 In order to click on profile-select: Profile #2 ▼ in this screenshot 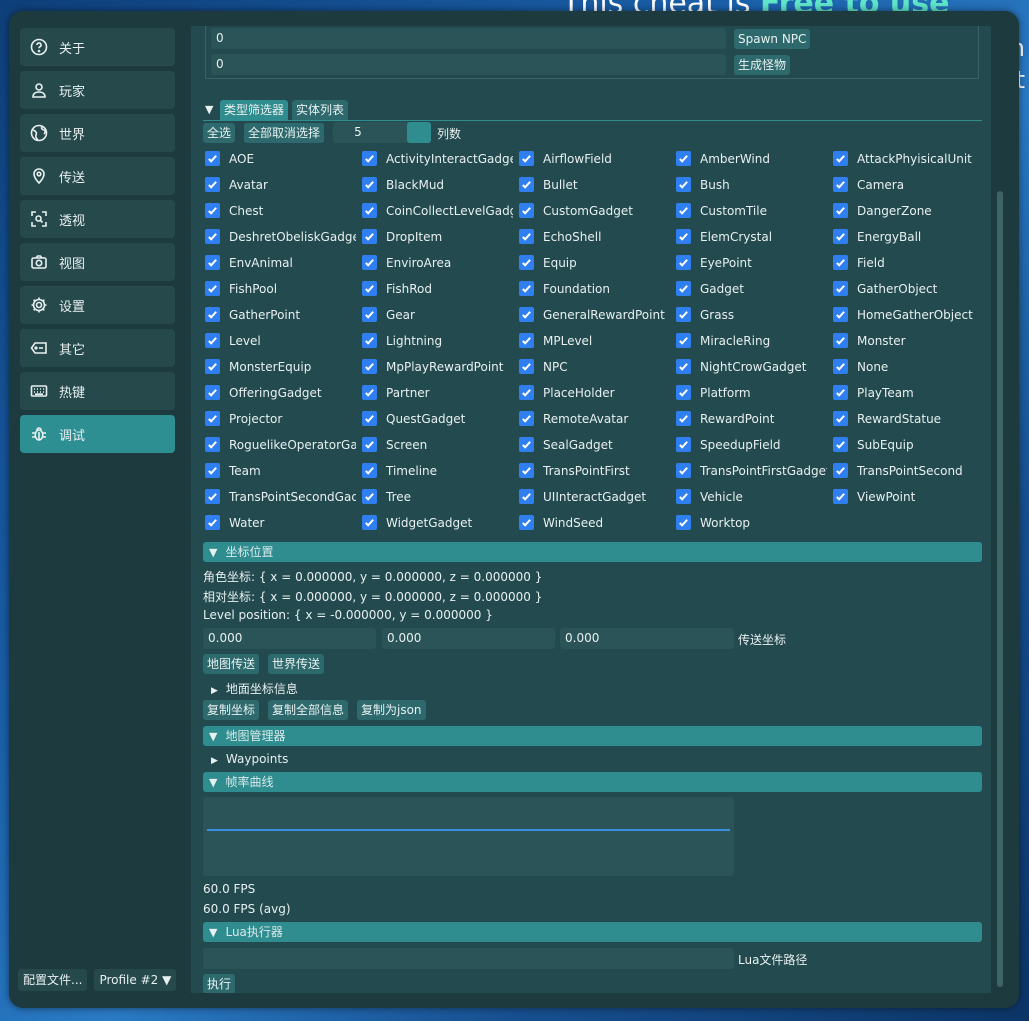, I will do `click(135, 980)`.